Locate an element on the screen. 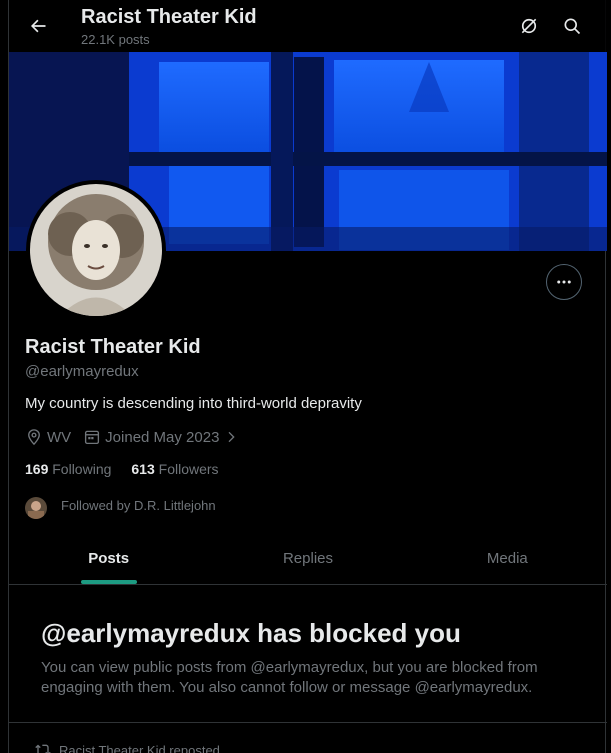  header-title: Racist Theater Kid is located at coordinates (169, 17).